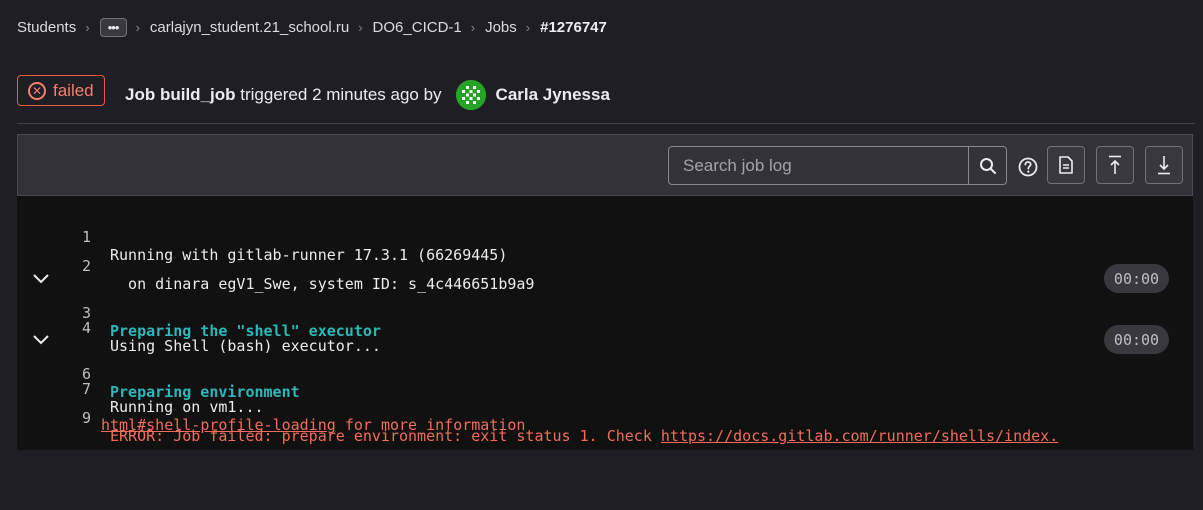 The height and width of the screenshot is (510, 1203). I want to click on show-raw-button, so click(1066, 165).